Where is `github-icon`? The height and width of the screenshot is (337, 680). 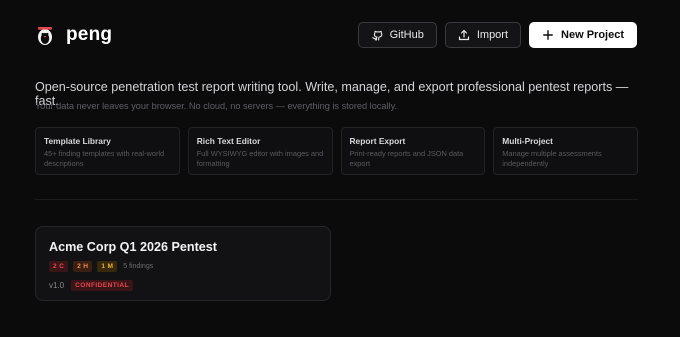 github-icon is located at coordinates (376, 35).